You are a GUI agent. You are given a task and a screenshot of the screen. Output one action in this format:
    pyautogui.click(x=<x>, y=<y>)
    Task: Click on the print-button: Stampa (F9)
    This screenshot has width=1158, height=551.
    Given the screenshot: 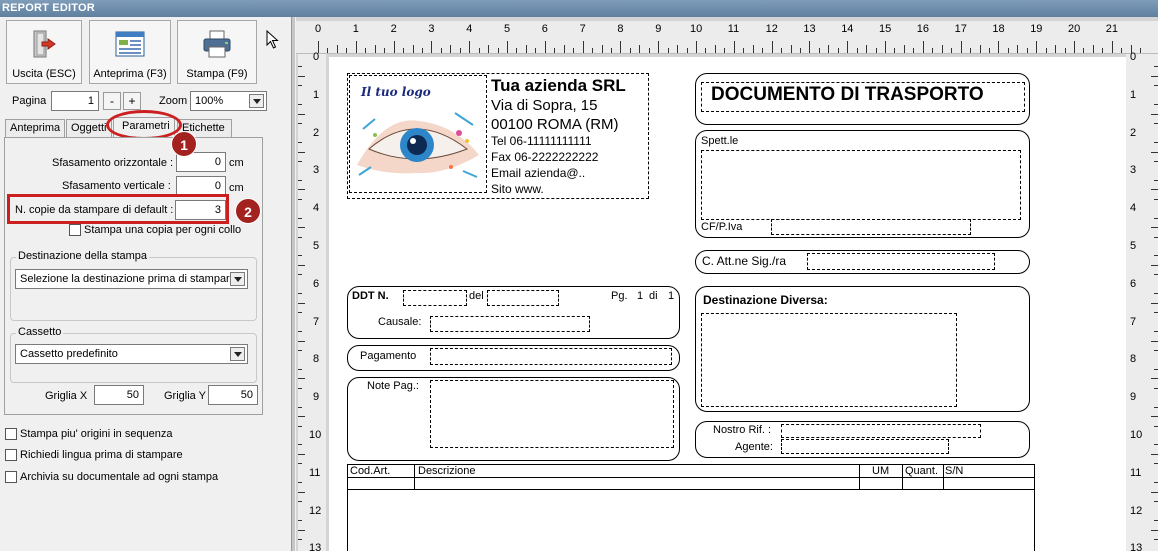 What is the action you would take?
    pyautogui.click(x=217, y=52)
    